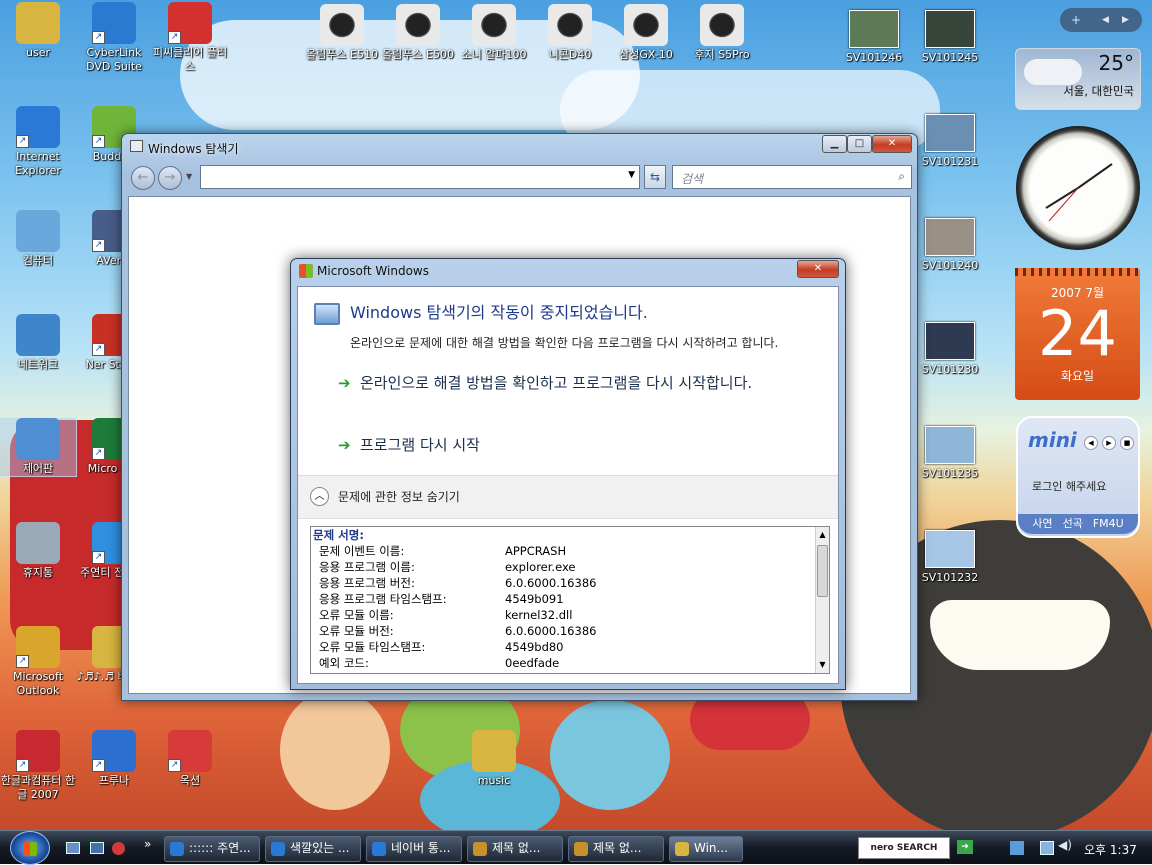 The width and height of the screenshot is (1152, 865). What do you see at coordinates (170, 178) in the screenshot?
I see `forward-button: →` at bounding box center [170, 178].